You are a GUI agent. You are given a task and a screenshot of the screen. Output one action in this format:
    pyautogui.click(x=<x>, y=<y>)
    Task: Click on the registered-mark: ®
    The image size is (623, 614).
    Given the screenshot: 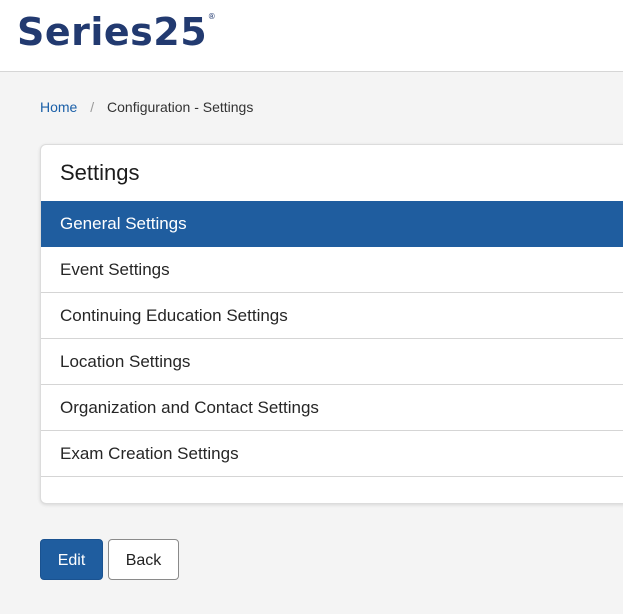 What is the action you would take?
    pyautogui.click(x=212, y=16)
    